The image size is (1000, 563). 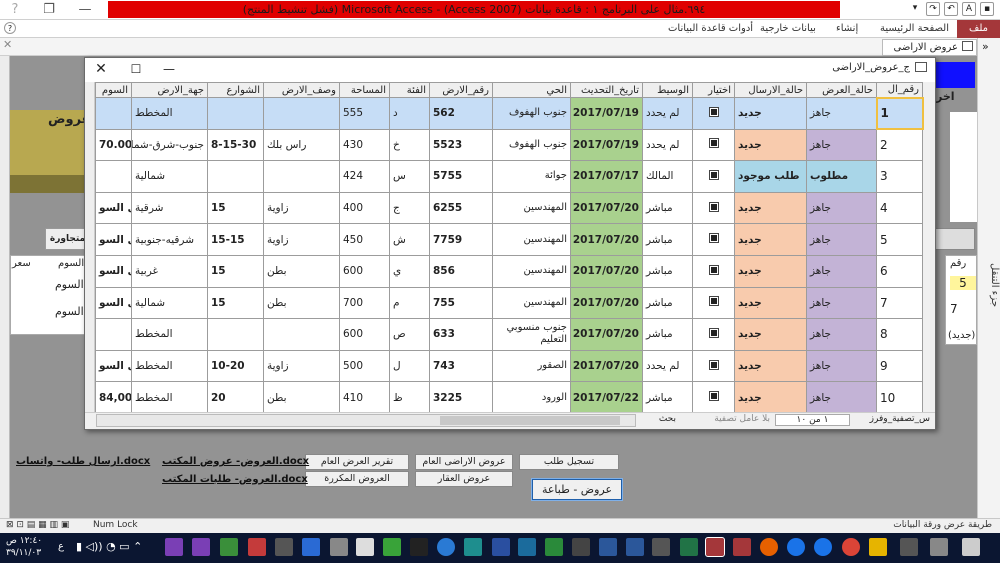 What do you see at coordinates (235, 271) in the screenshot?
I see `cell-shawari: 15` at bounding box center [235, 271].